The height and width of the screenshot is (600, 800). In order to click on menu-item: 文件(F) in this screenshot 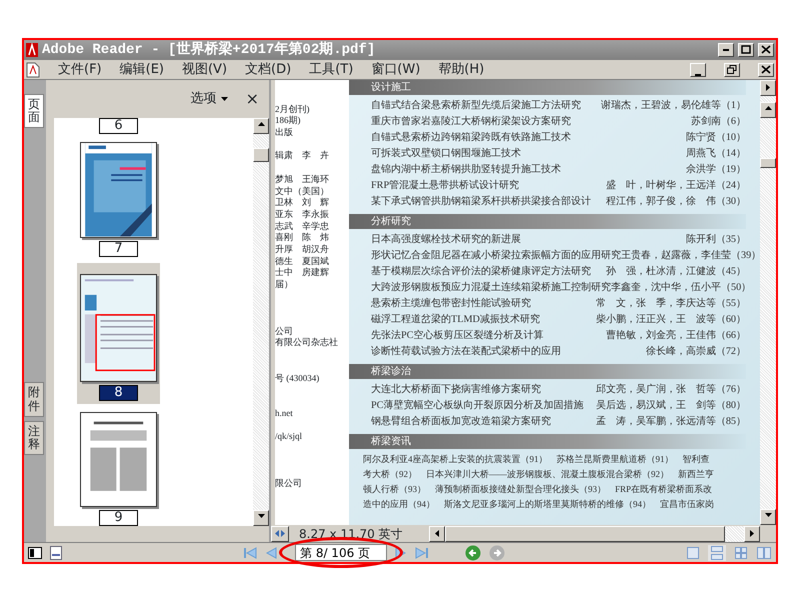, I will do `click(80, 70)`.